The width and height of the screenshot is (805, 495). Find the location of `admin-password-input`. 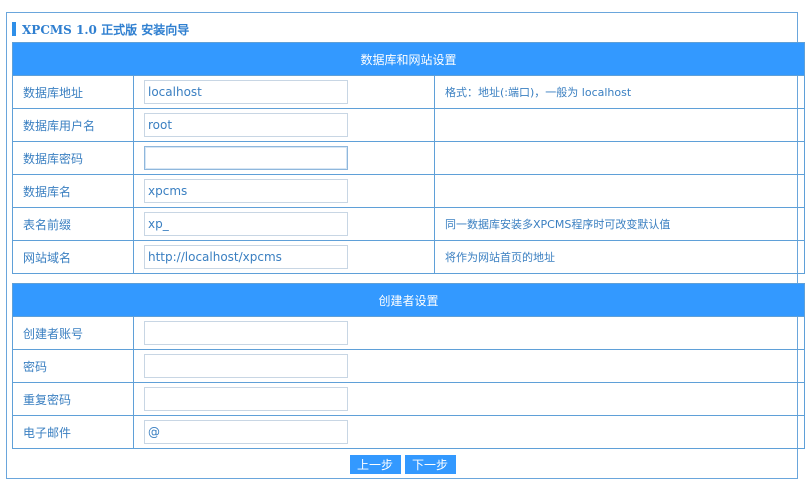

admin-password-input is located at coordinates (246, 366).